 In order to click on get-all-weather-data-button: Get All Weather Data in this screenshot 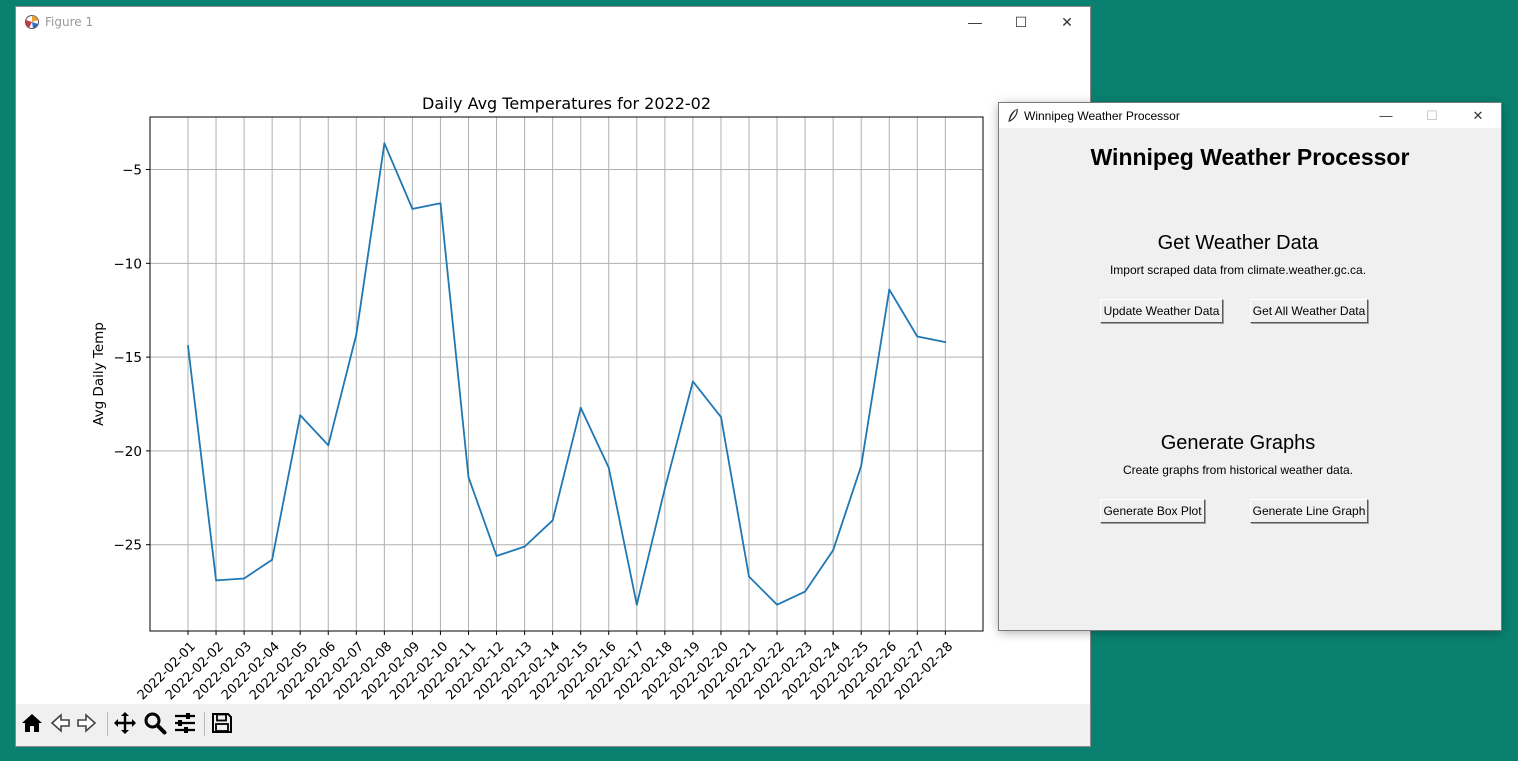, I will do `click(1309, 311)`.